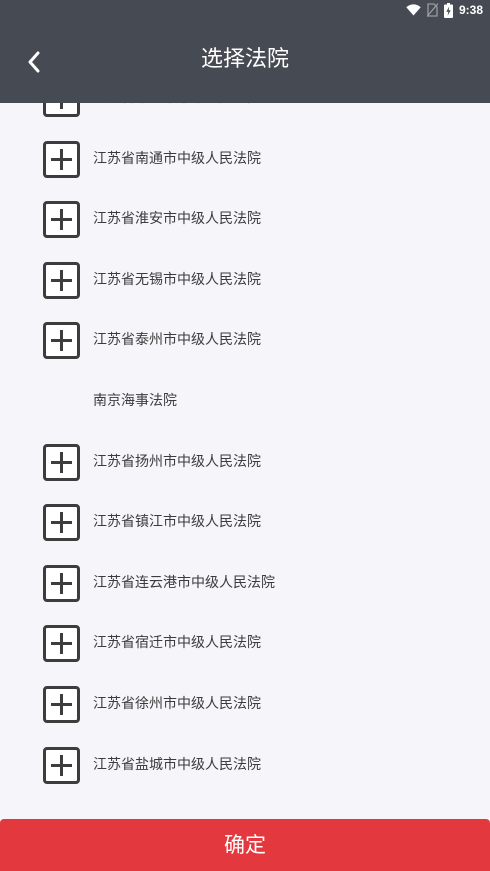 The width and height of the screenshot is (490, 871). I want to click on court-name: 江苏省泰州市中级人民法院, so click(177, 340).